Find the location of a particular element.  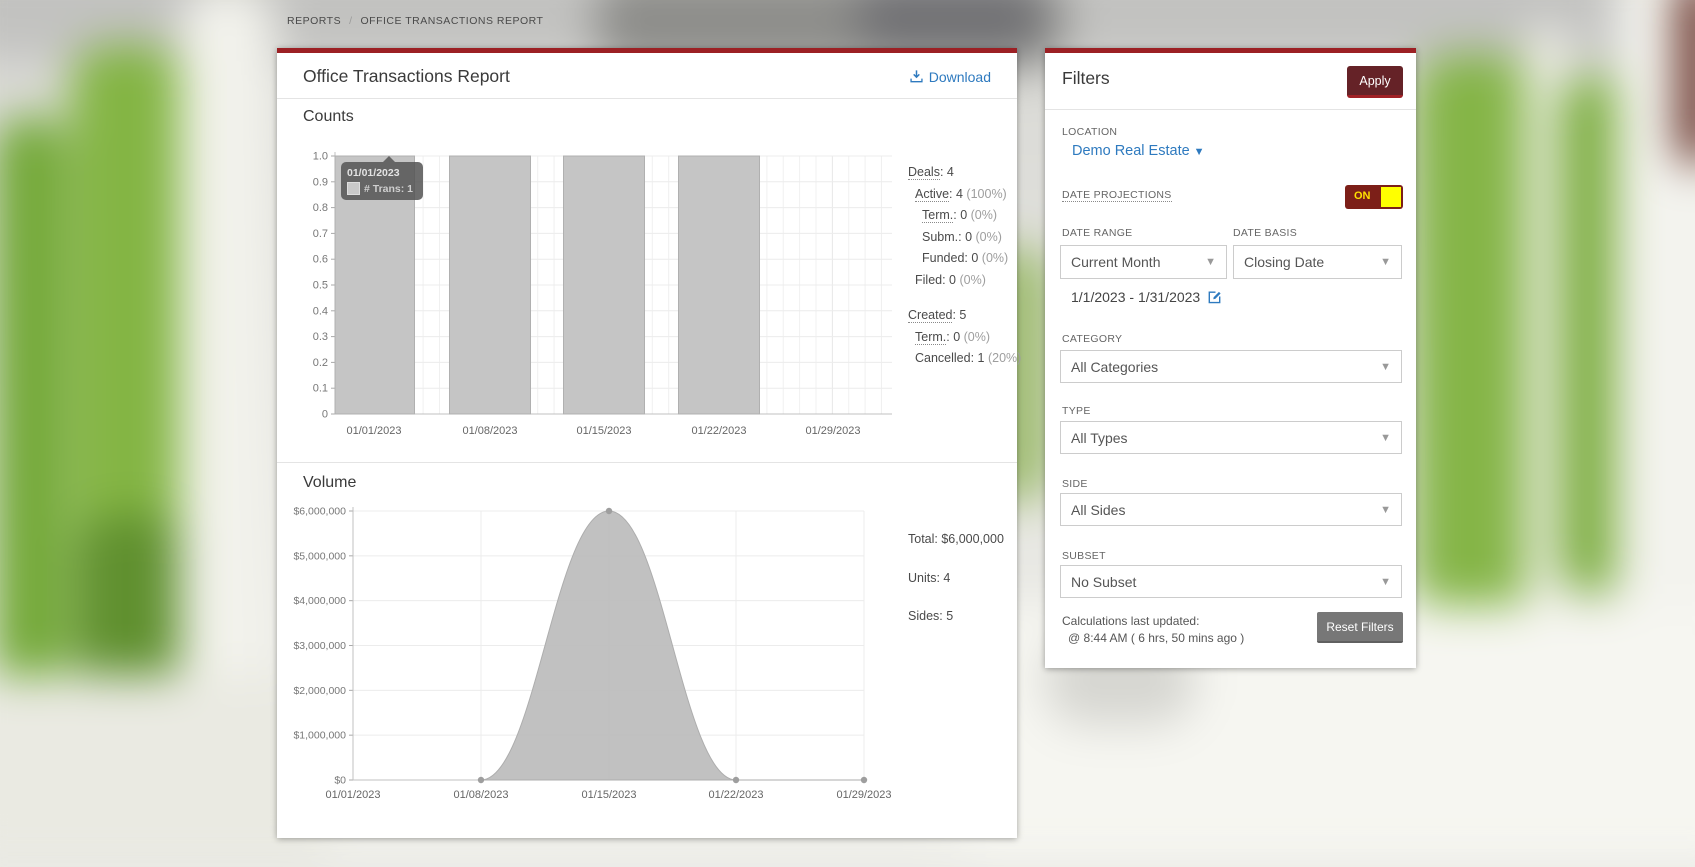

location-value: Demo Real Estate is located at coordinates (1131, 151).